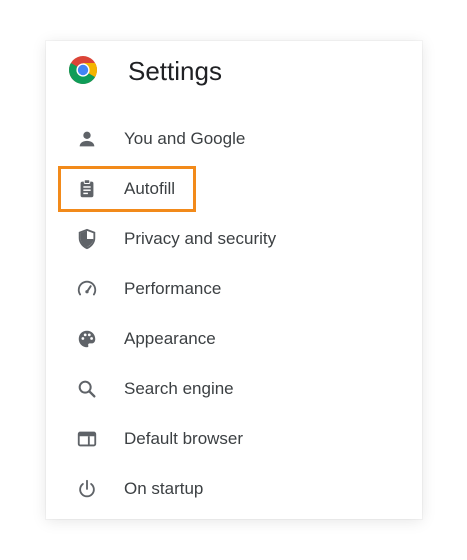 The width and height of the screenshot is (467, 560). I want to click on nav-item-label: Default browser, so click(184, 438).